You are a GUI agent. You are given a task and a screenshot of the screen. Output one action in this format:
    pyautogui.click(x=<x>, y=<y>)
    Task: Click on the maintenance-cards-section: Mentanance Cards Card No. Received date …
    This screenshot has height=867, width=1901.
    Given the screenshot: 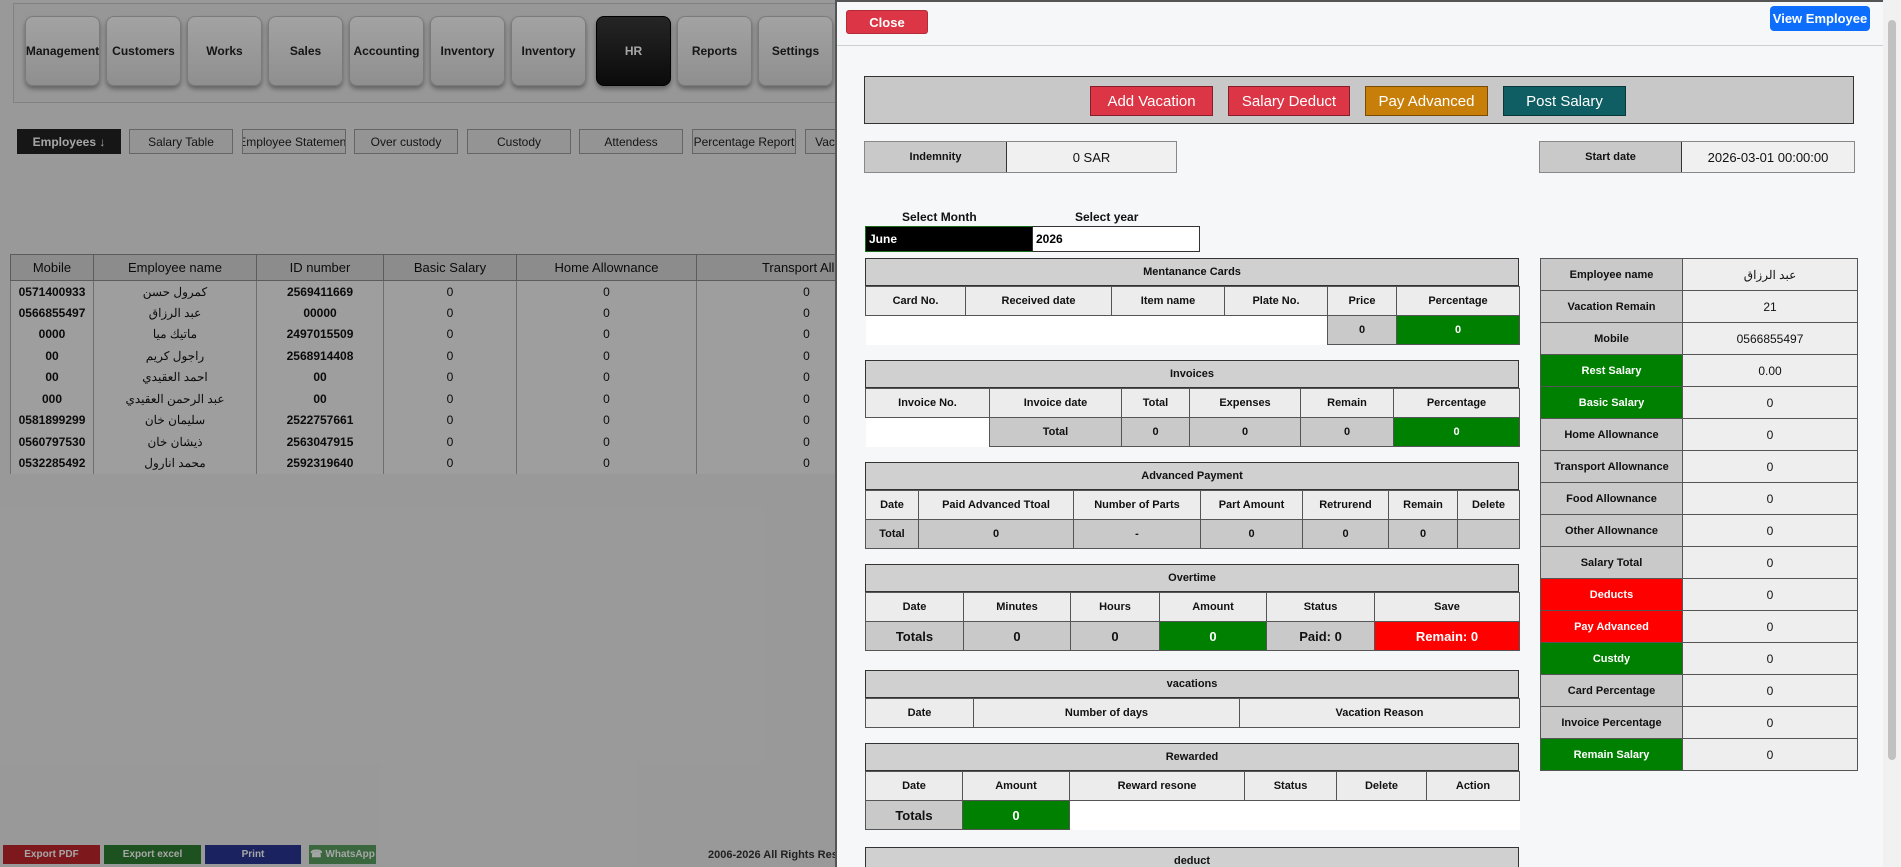 What is the action you would take?
    pyautogui.click(x=1192, y=301)
    